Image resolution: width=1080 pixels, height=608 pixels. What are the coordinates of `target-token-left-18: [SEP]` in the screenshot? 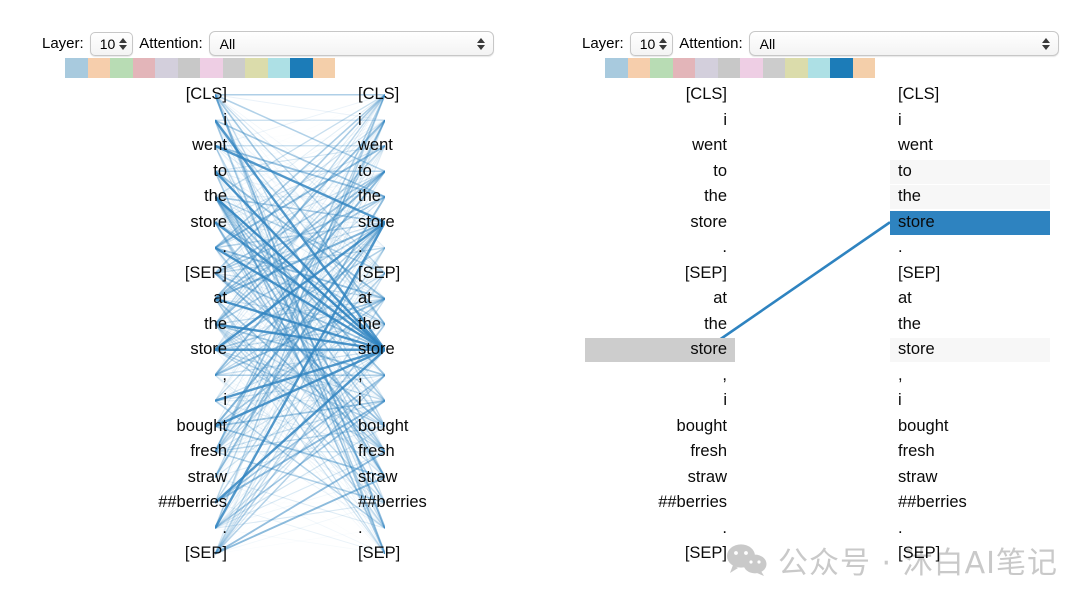 It's located at (422, 554).